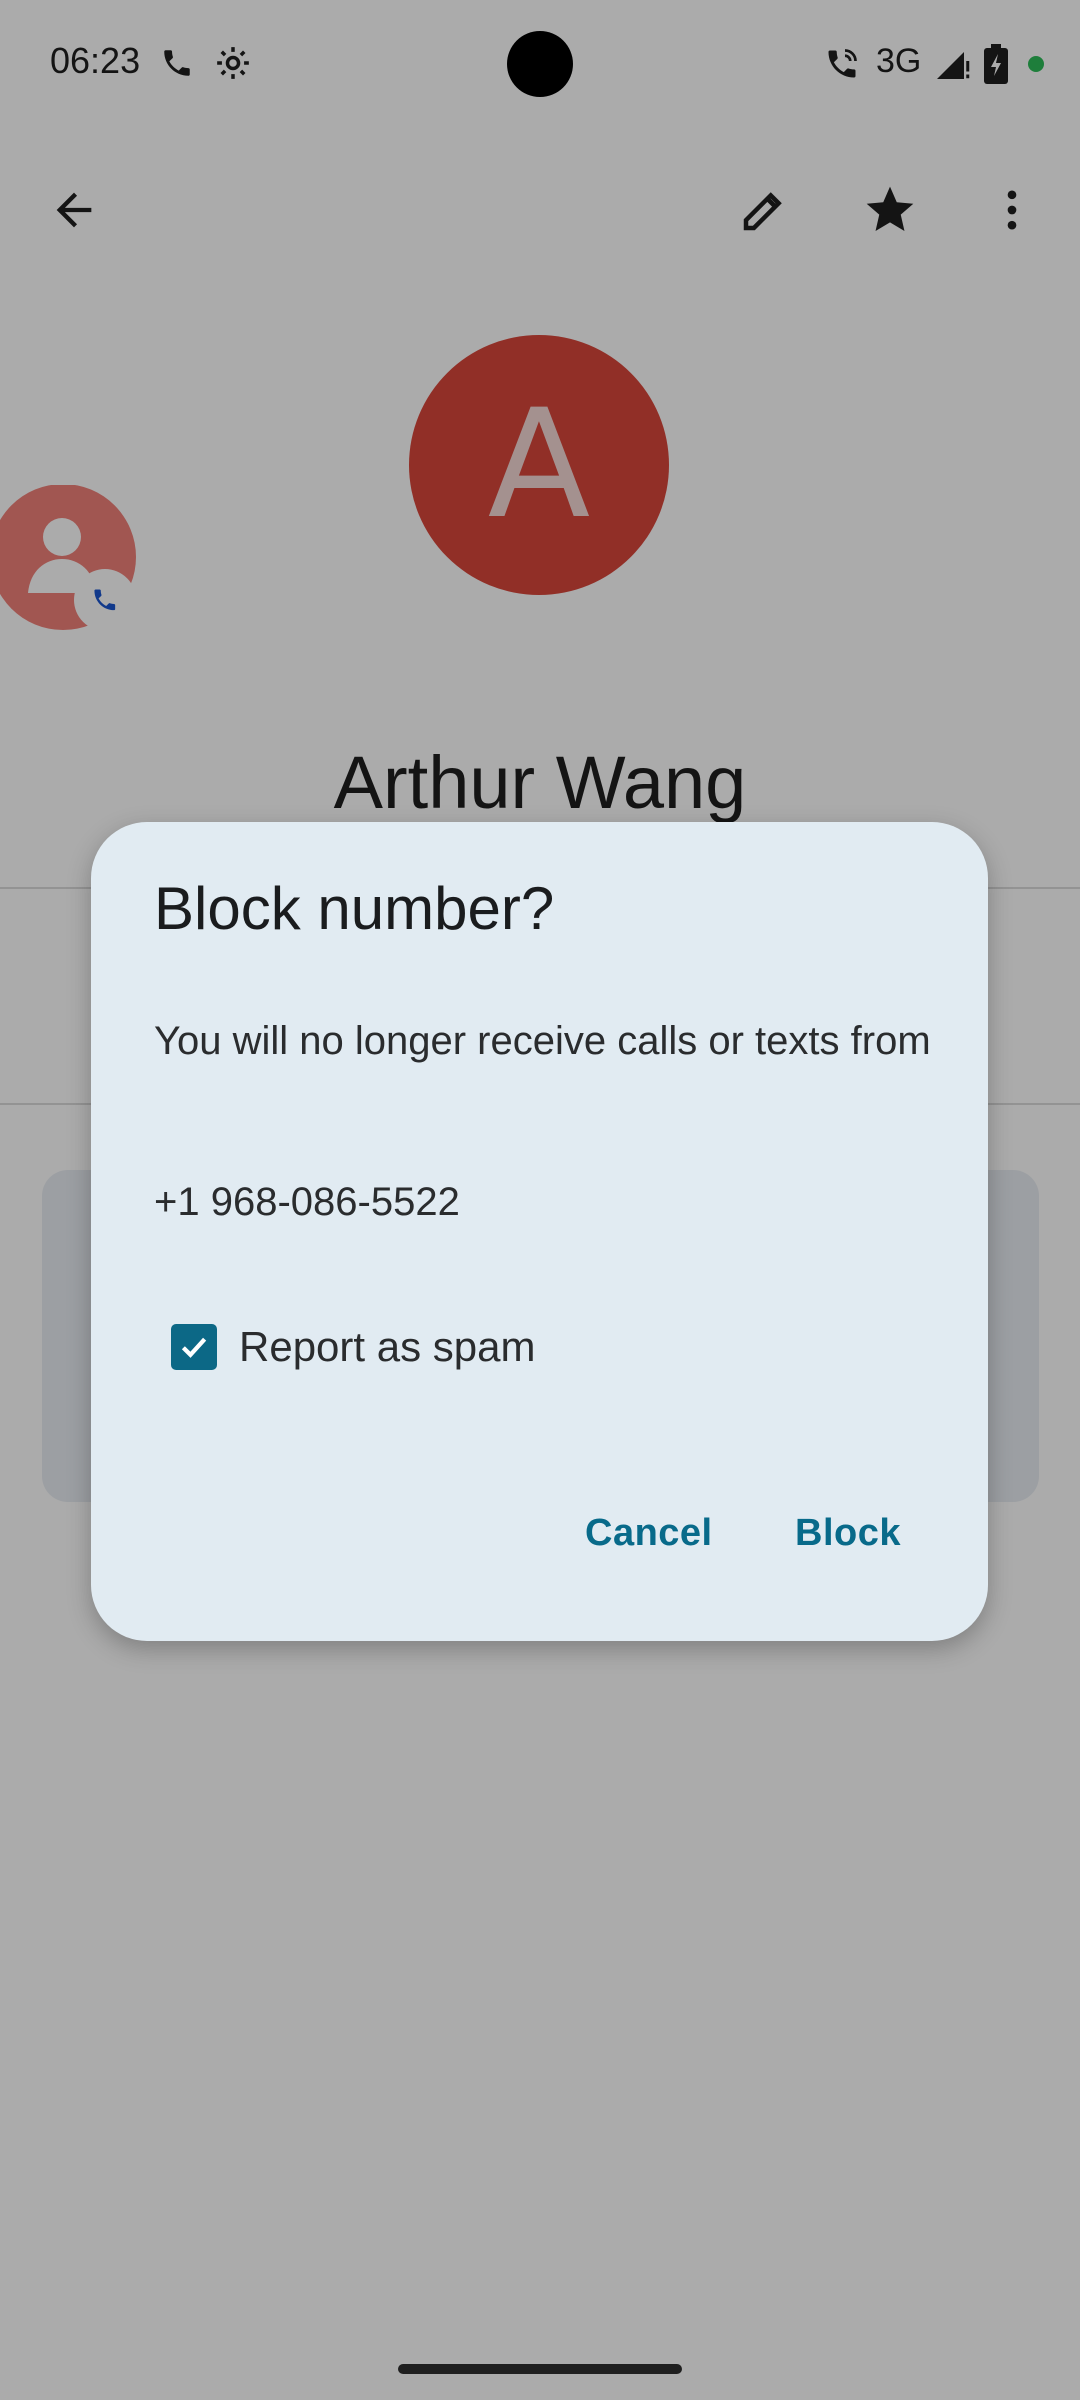  Describe the element at coordinates (649, 1533) in the screenshot. I see `cancel-button: Cancel` at that location.